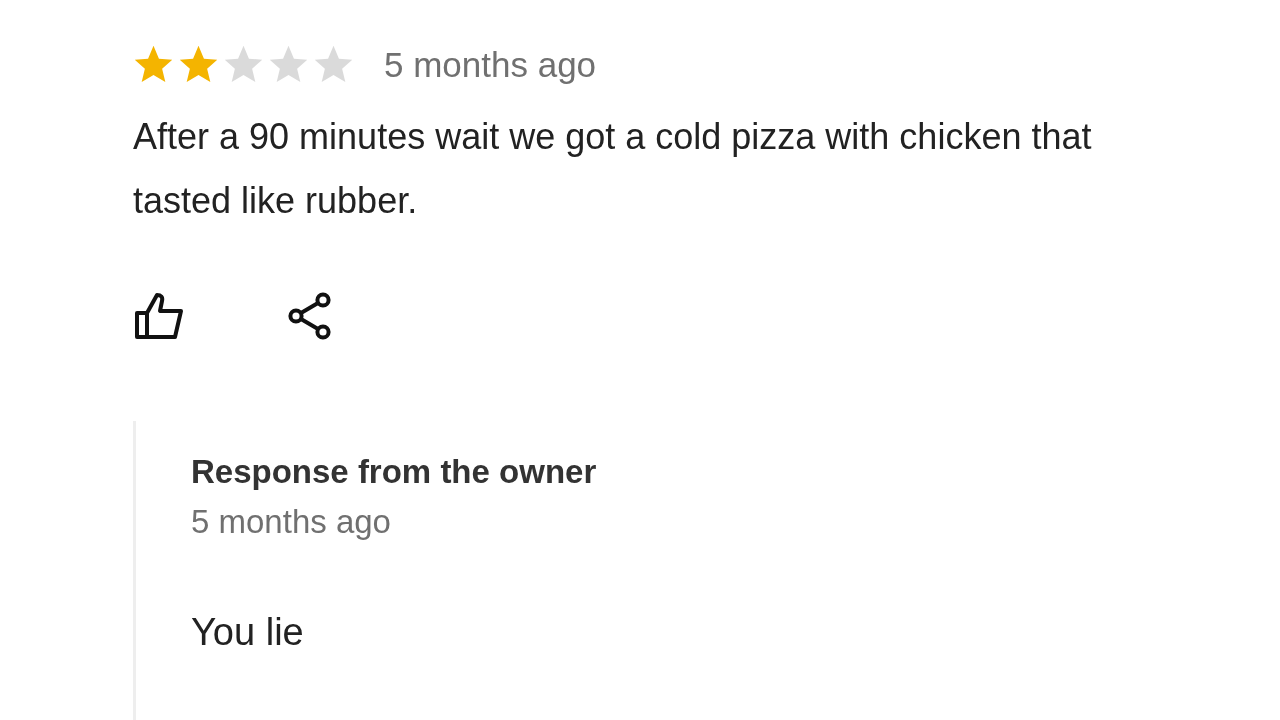 This screenshot has width=1280, height=720. What do you see at coordinates (613, 169) in the screenshot?
I see `review-text: After a 90 minutes wait we got a cold pizza with chicken that tasted like rubber.` at bounding box center [613, 169].